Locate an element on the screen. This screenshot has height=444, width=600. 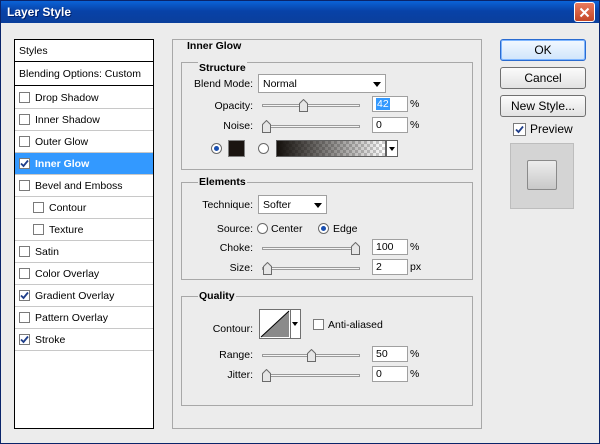
close-button is located at coordinates (584, 12).